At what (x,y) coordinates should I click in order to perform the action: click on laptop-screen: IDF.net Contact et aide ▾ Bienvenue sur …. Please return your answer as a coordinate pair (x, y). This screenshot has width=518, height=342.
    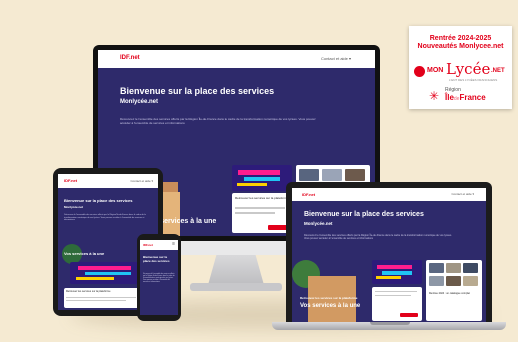
    Looking at the image, I should click on (389, 256).